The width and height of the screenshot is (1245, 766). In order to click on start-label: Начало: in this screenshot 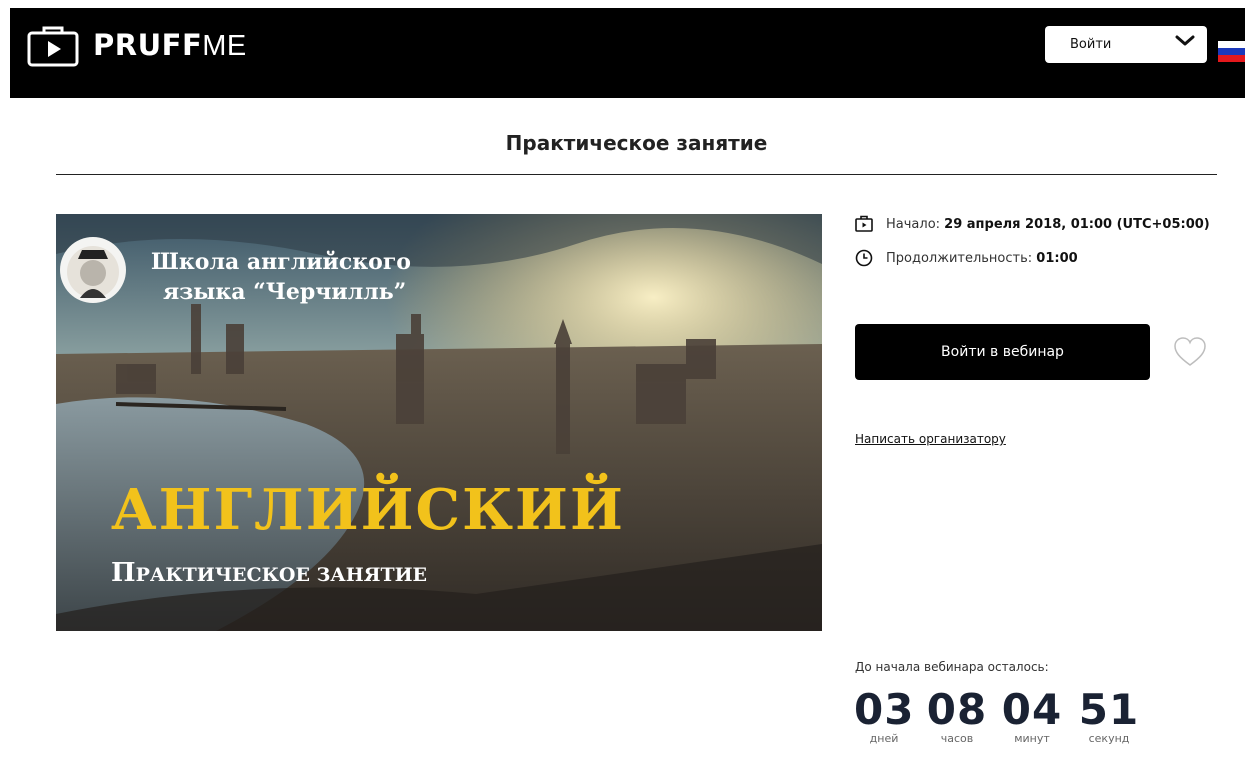, I will do `click(913, 224)`.